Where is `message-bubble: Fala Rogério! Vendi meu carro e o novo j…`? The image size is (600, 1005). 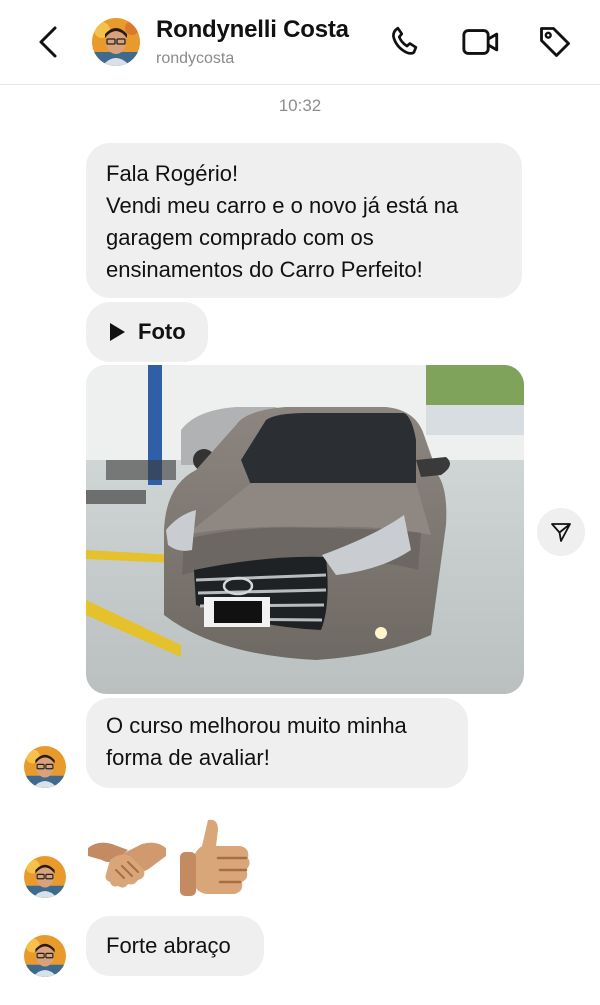 message-bubble: Fala Rogério! Vendi meu carro e o novo j… is located at coordinates (304, 220).